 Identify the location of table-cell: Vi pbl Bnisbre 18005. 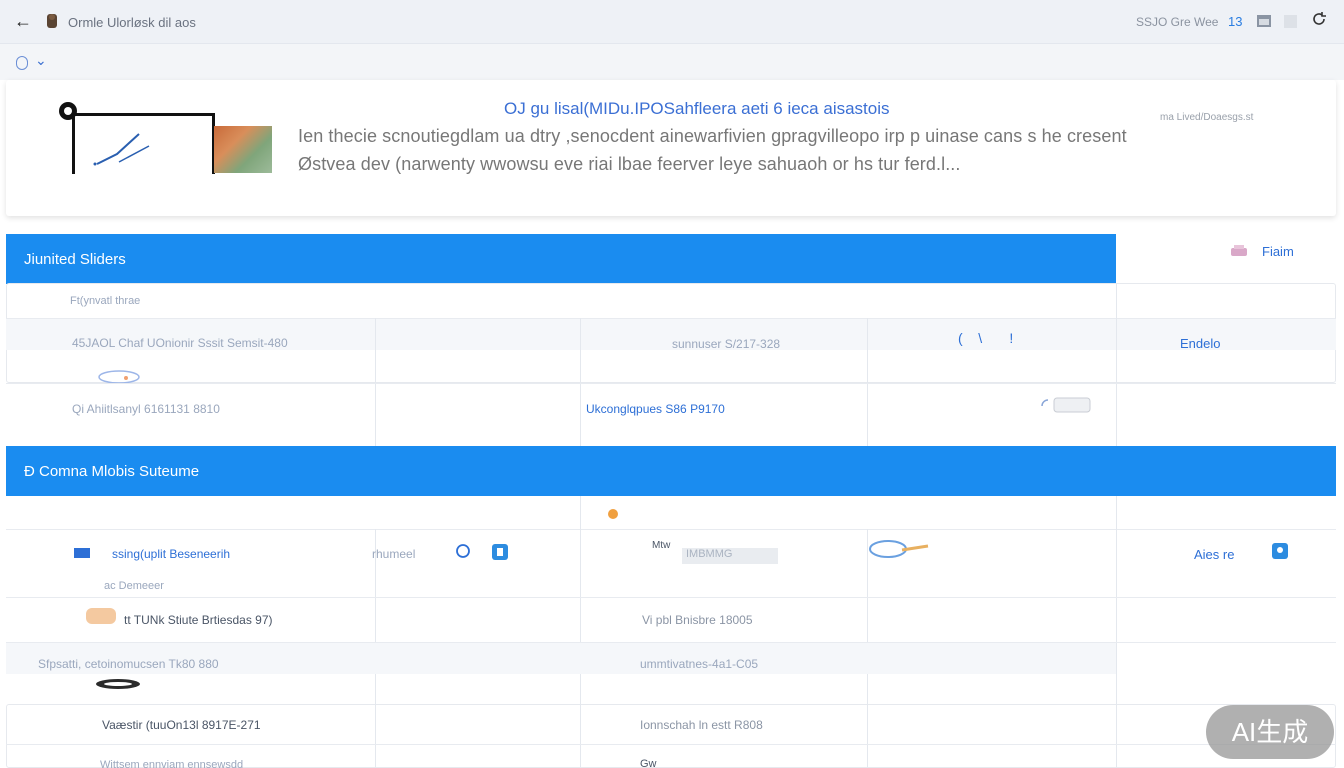
(697, 620).